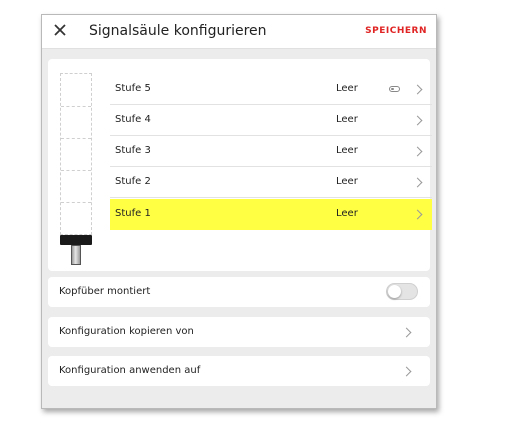 The height and width of the screenshot is (445, 510). I want to click on stage-name: Stufe 3, so click(133, 150).